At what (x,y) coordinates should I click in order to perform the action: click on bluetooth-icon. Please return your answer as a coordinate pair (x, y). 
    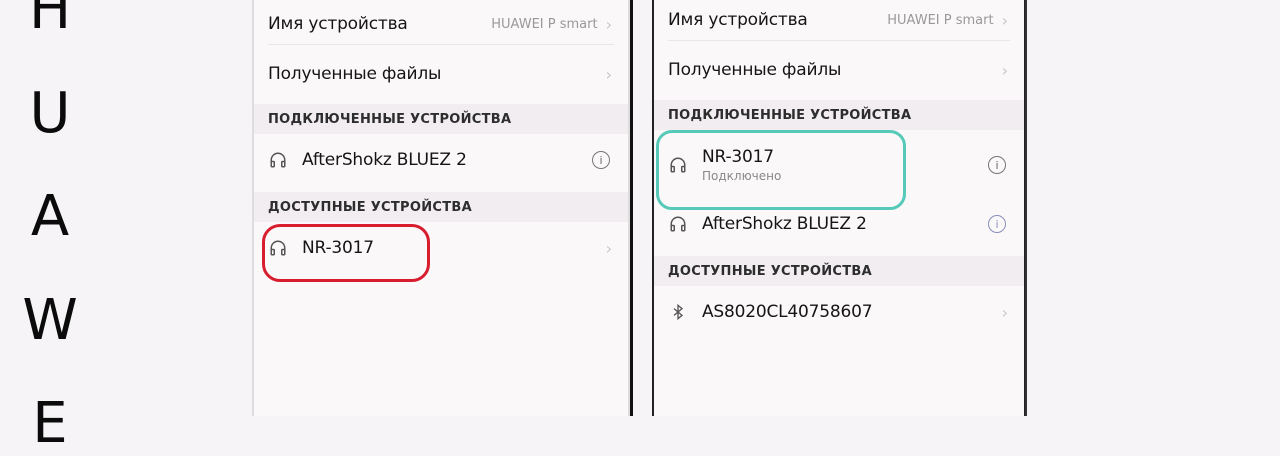
    Looking at the image, I should click on (678, 312).